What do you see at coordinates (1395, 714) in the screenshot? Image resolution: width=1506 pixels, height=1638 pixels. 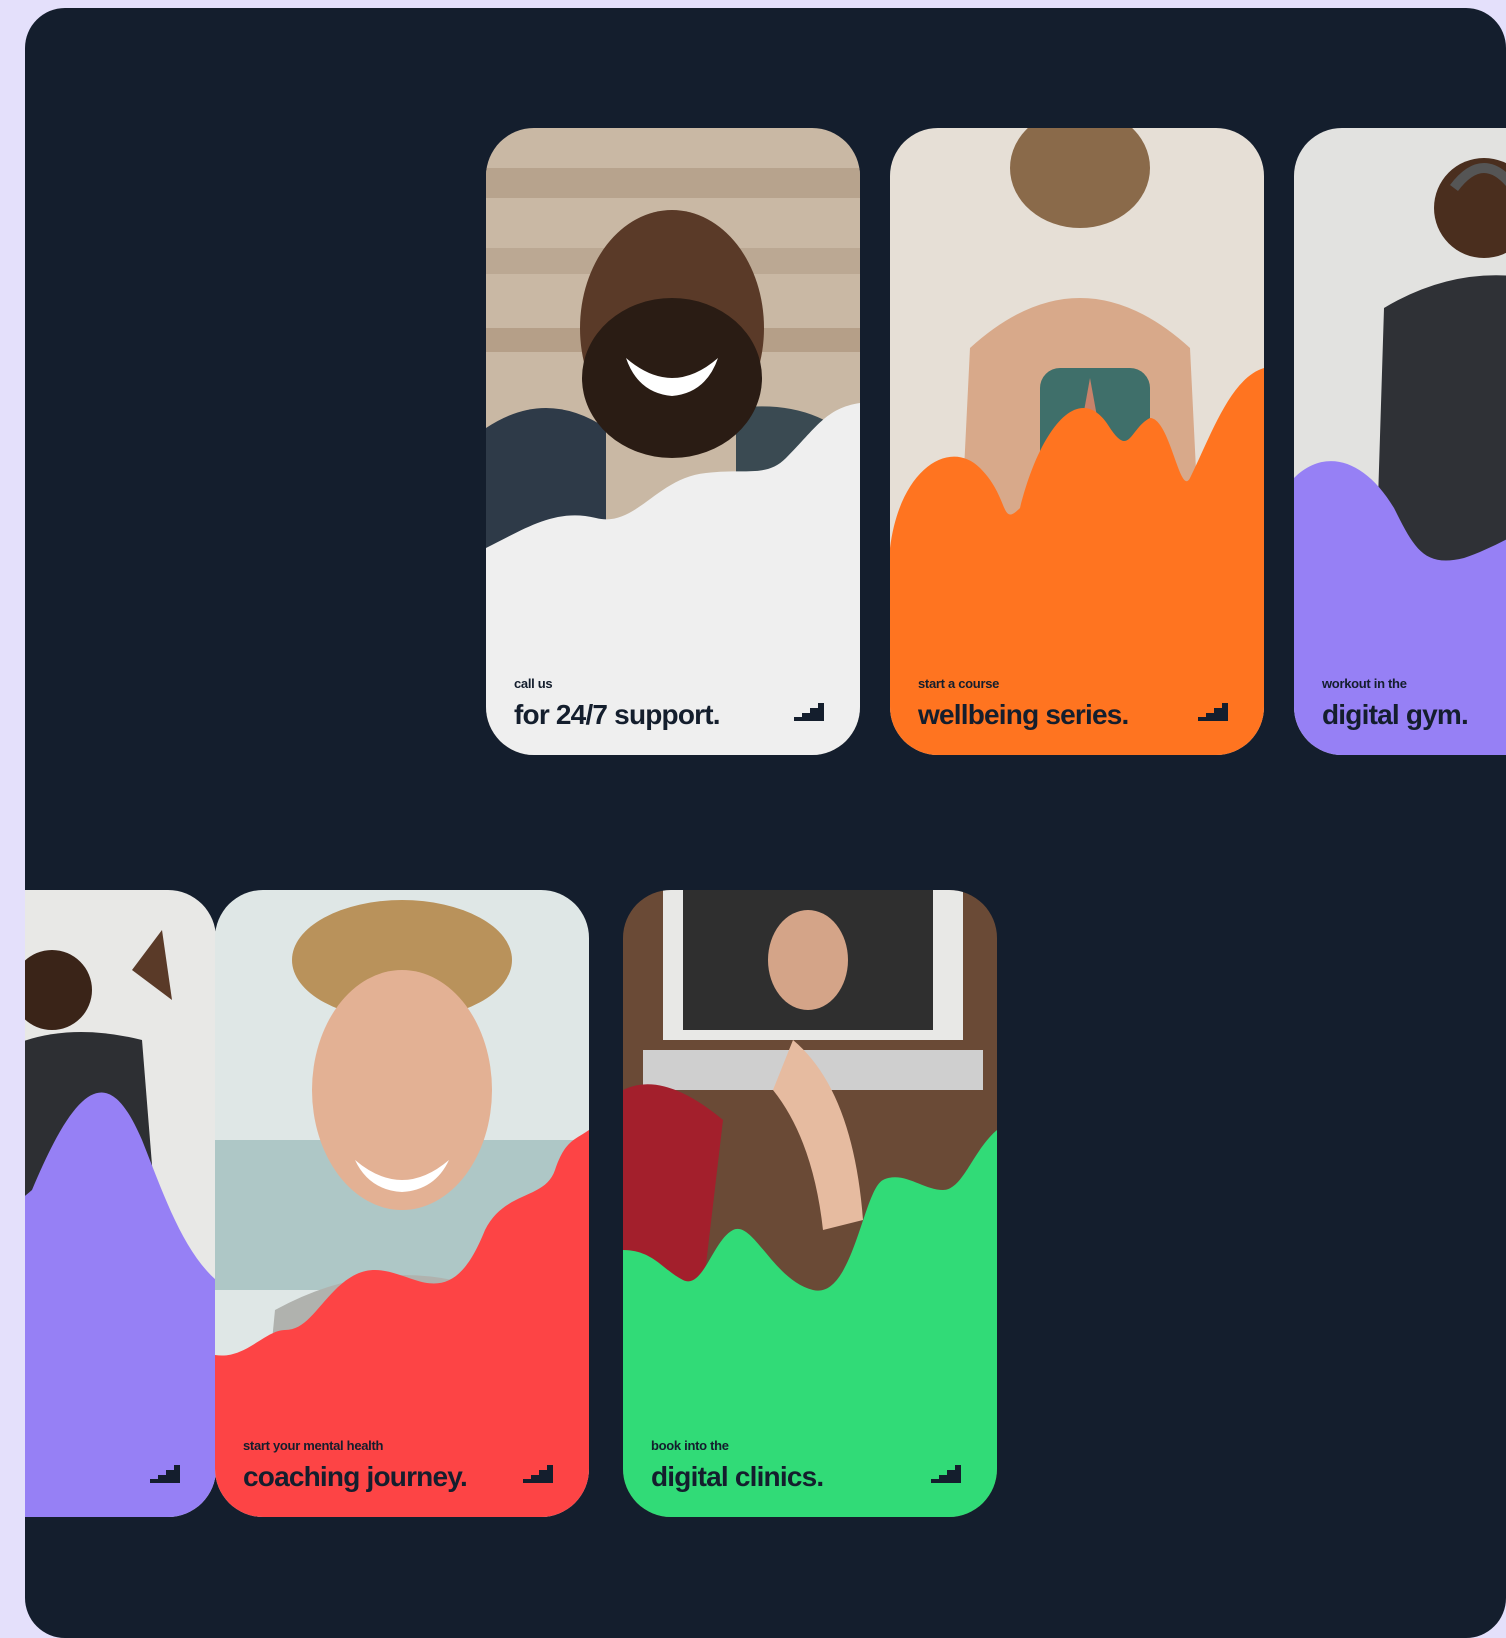 I see `card-headline: digital gym.` at bounding box center [1395, 714].